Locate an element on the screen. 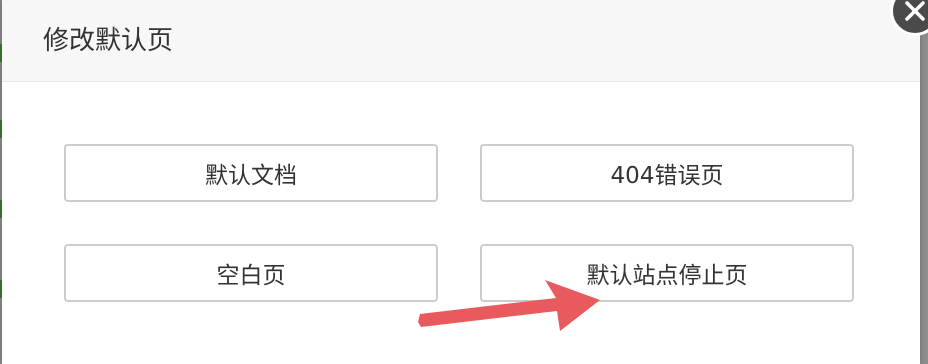 This screenshot has height=364, width=928. dialog-title: 修改默认页 is located at coordinates (108, 41).